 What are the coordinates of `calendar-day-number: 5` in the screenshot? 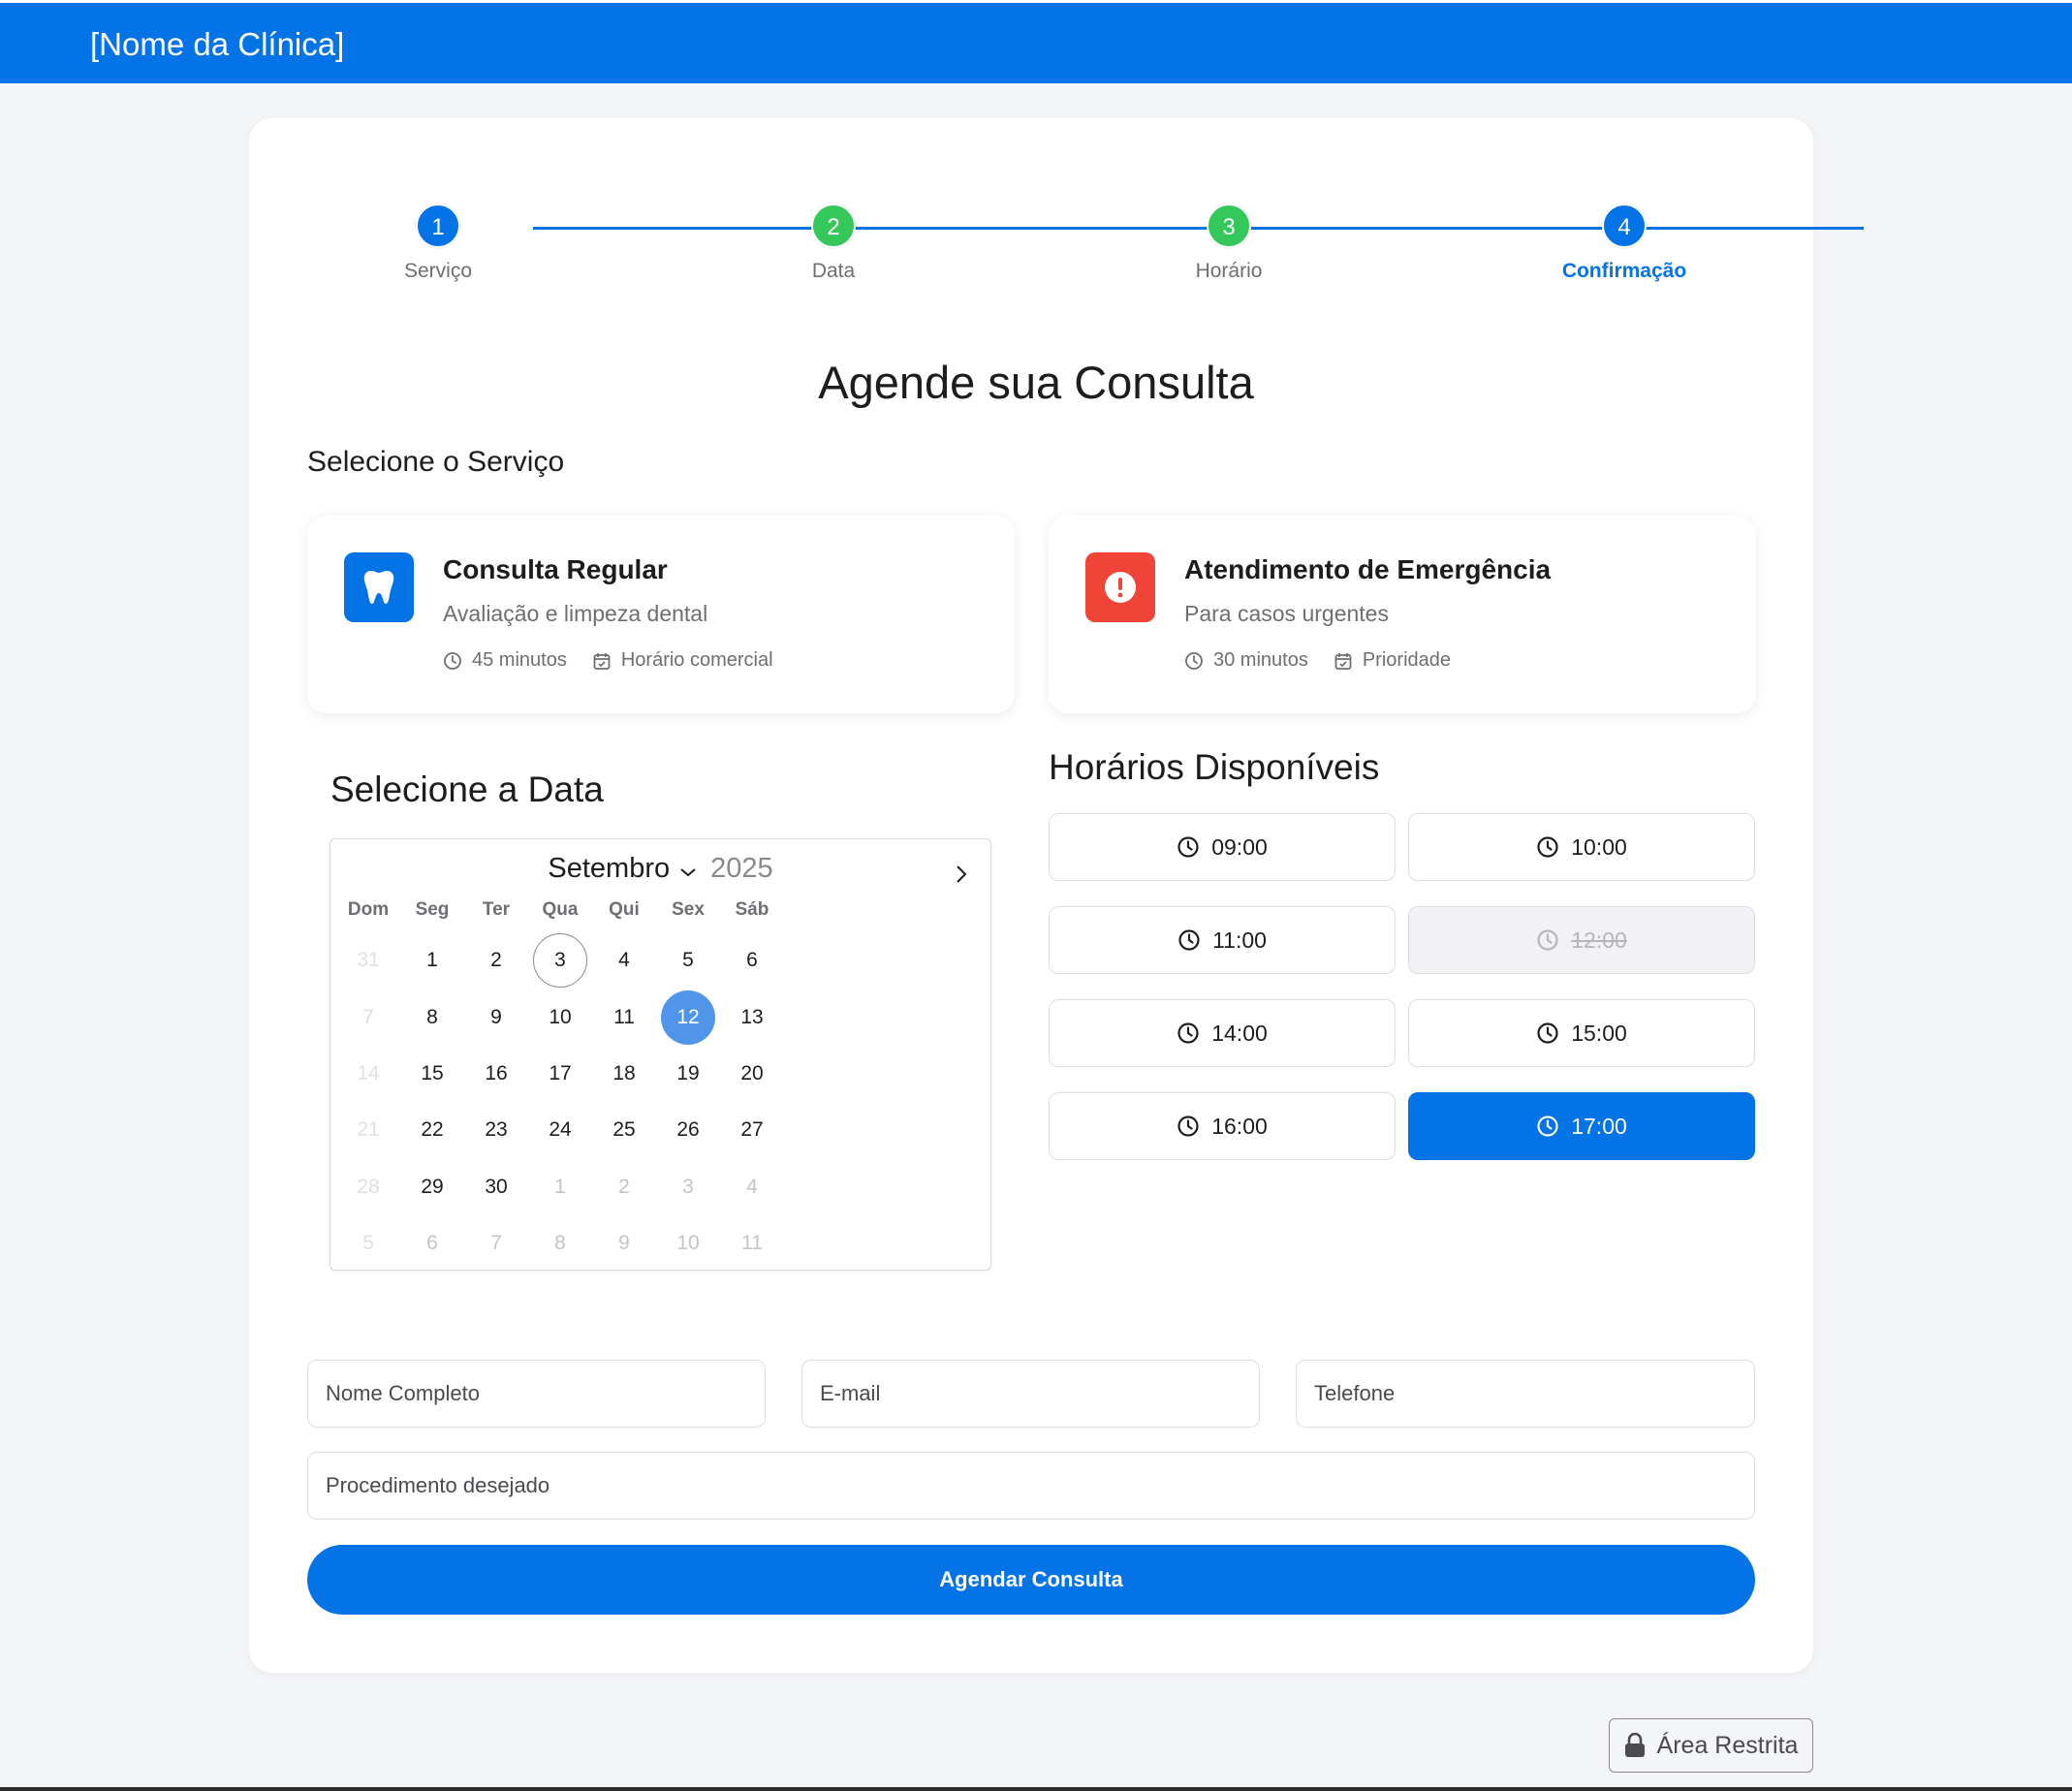 It's located at (688, 960).